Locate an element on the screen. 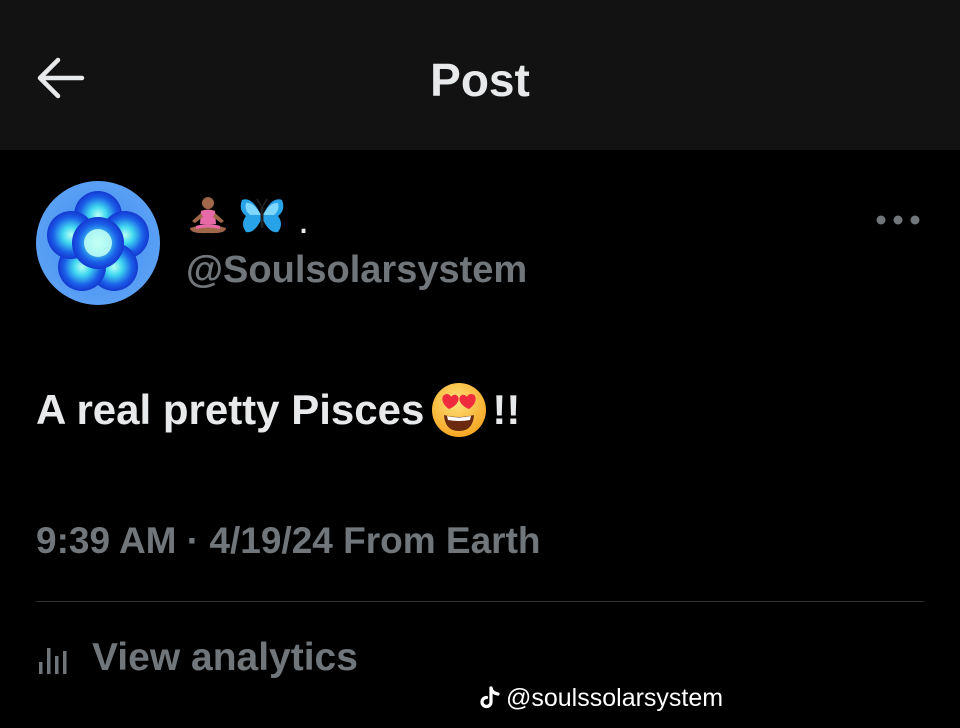 The height and width of the screenshot is (728, 960). author-handle: @Soulsolarsystem is located at coordinates (356, 270).